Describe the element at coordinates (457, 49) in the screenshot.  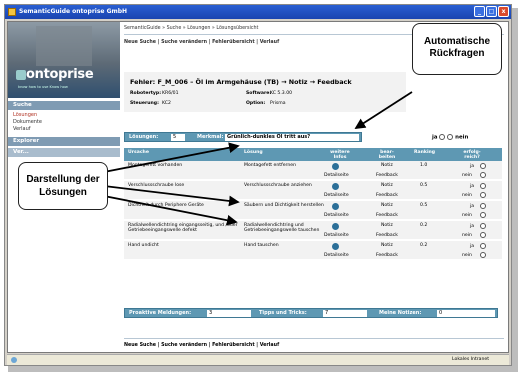
I see `callout-automatic-questions: Automatische Rückfragen` at that location.